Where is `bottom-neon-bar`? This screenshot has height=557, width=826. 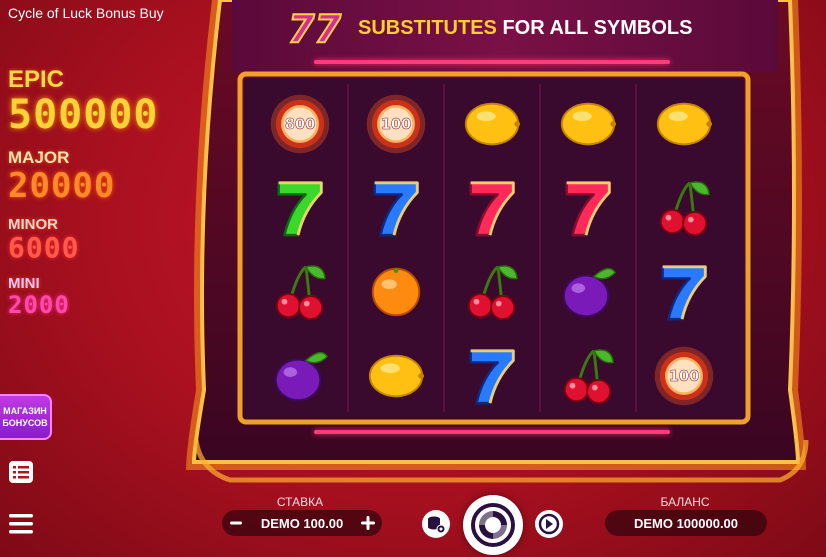 bottom-neon-bar is located at coordinates (492, 432).